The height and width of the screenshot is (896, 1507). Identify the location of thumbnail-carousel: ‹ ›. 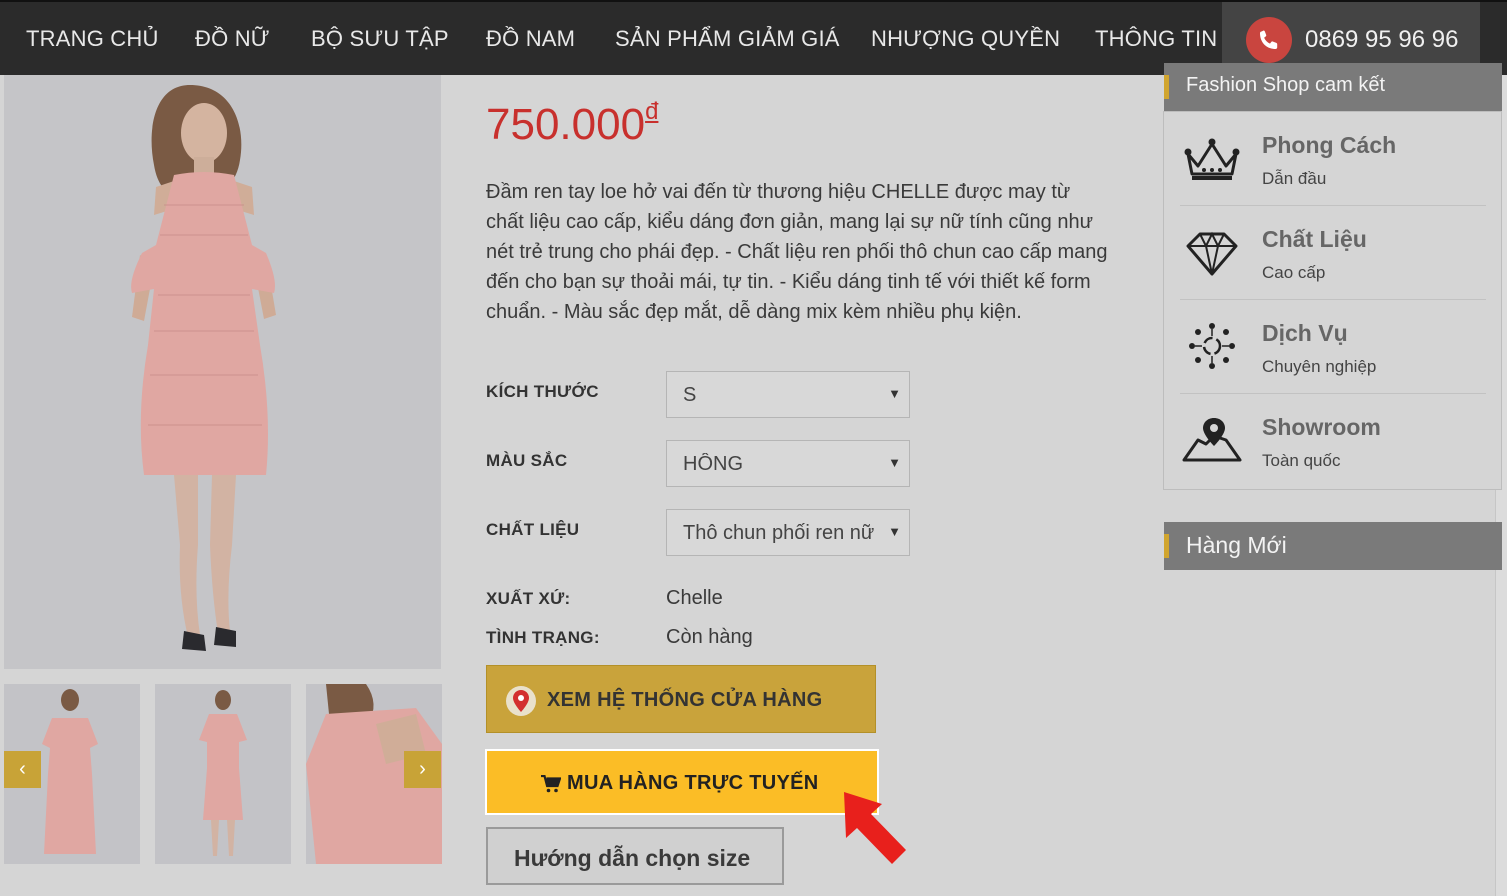
(223, 774).